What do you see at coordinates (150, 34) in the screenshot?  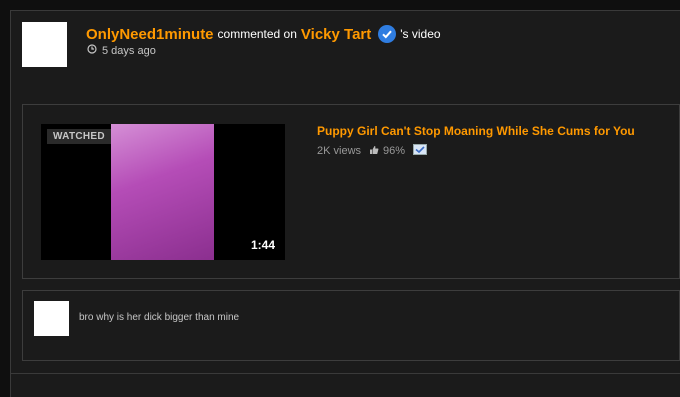 I see `username-link: OnlyNeed1minute` at bounding box center [150, 34].